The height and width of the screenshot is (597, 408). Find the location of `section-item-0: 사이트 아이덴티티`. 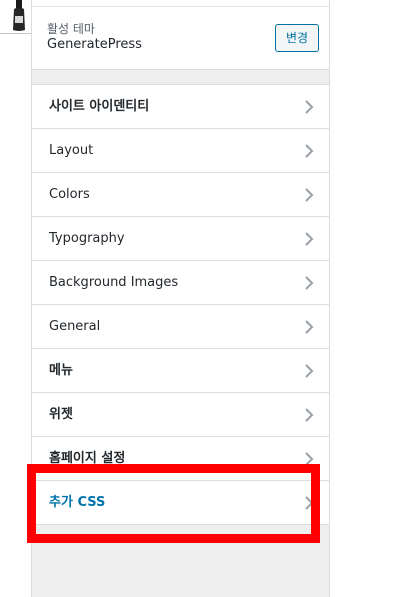

section-item-0: 사이트 아이덴티티 is located at coordinates (180, 107).